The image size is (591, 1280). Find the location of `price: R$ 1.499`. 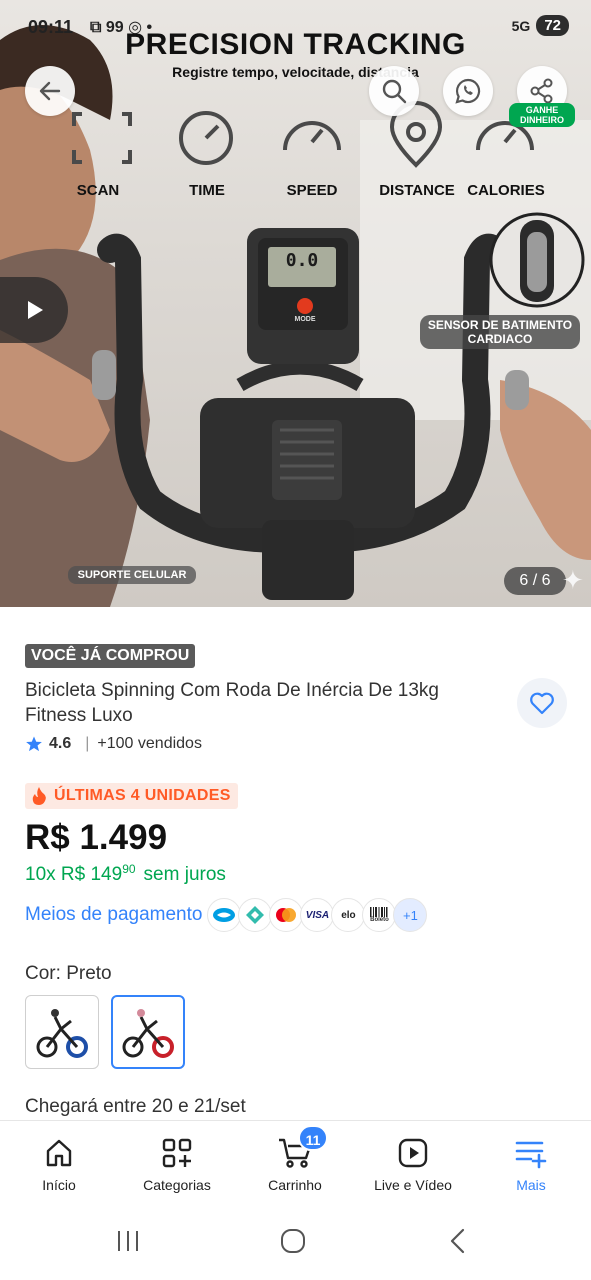

price: R$ 1.499 is located at coordinates (96, 837).